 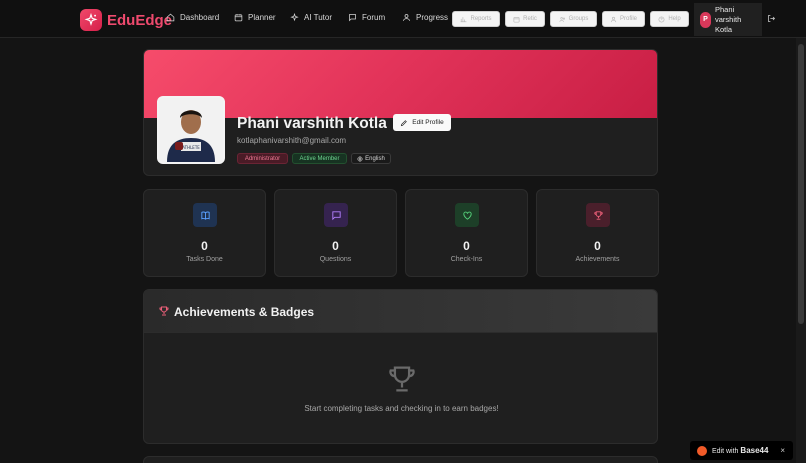 What do you see at coordinates (466, 233) in the screenshot?
I see `stat-check-ins: 0 Check-Ins` at bounding box center [466, 233].